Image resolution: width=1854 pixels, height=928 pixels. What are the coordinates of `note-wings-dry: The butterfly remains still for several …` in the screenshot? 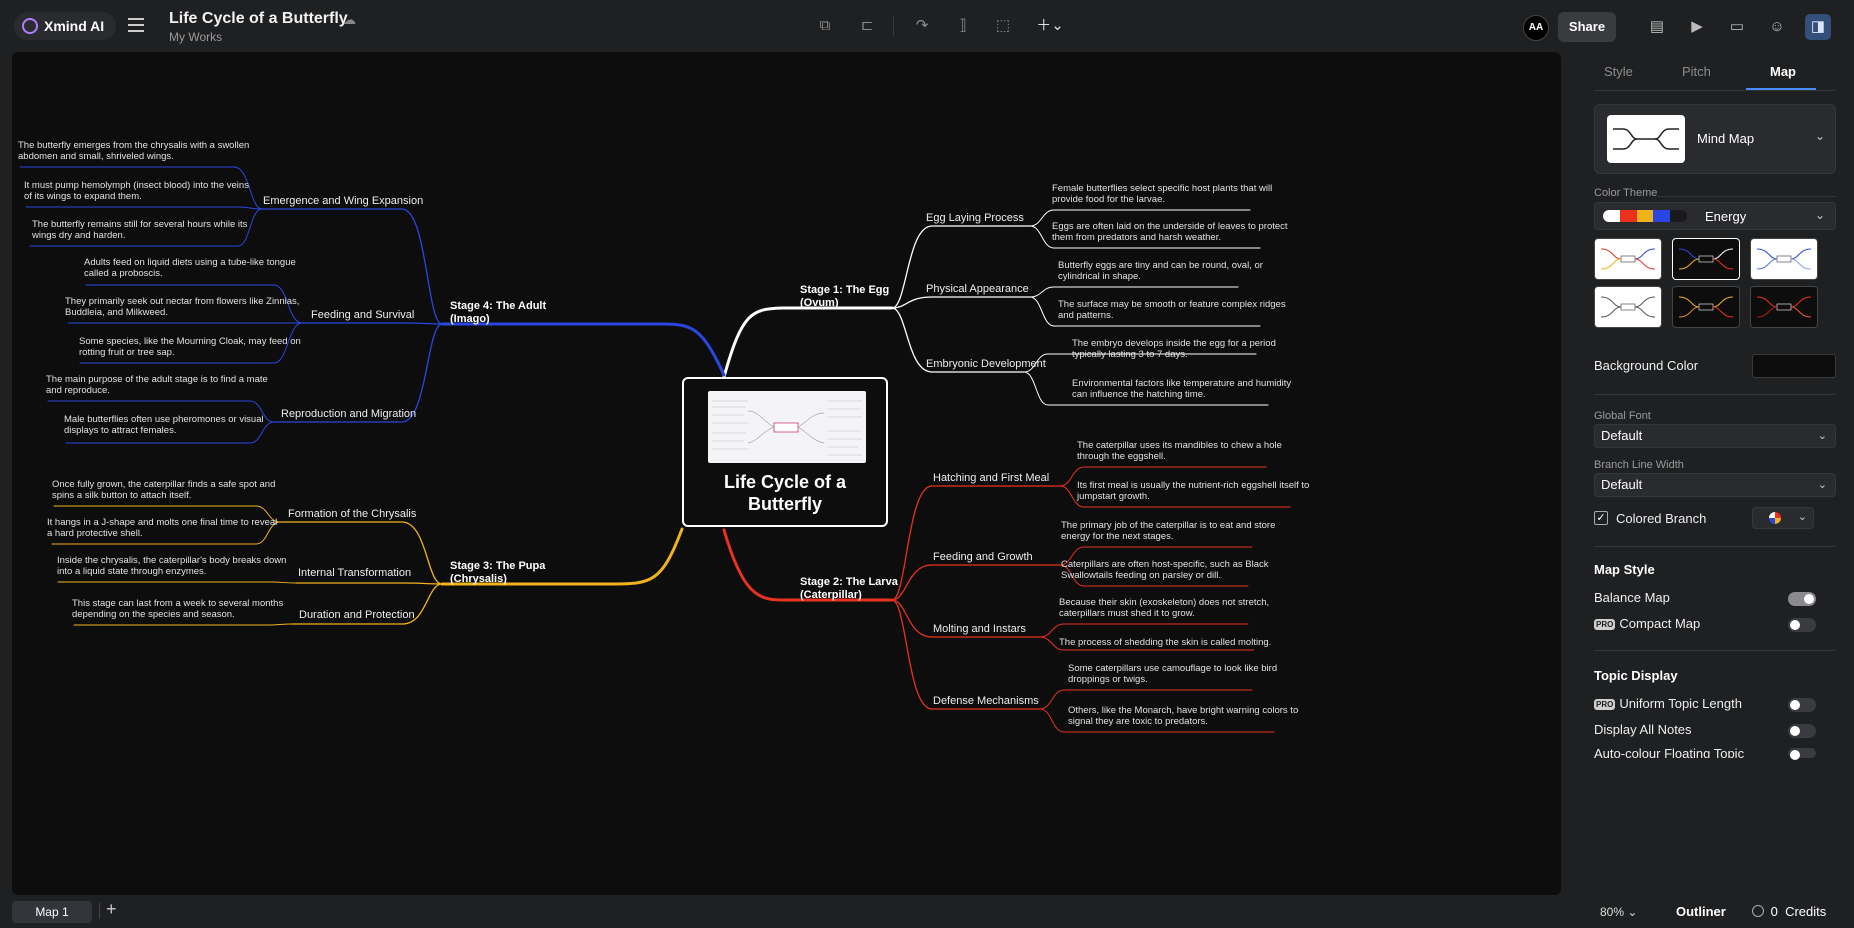 It's located at (139, 230).